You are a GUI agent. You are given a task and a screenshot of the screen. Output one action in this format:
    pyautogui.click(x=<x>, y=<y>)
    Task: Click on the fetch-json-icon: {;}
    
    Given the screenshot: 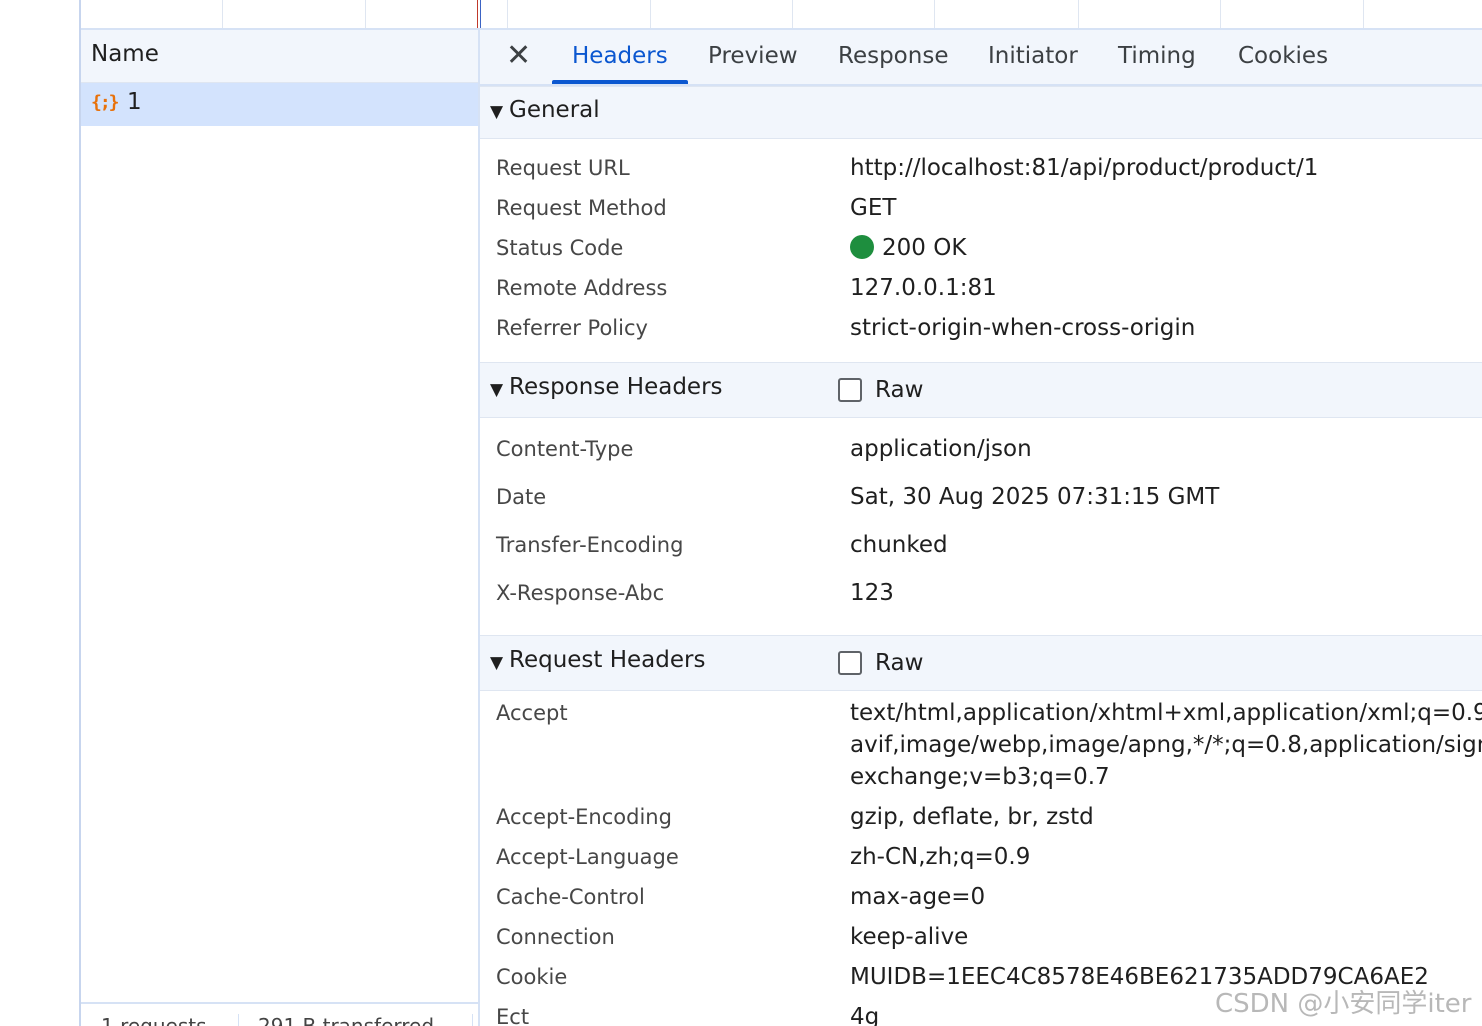 What is the action you would take?
    pyautogui.click(x=105, y=102)
    